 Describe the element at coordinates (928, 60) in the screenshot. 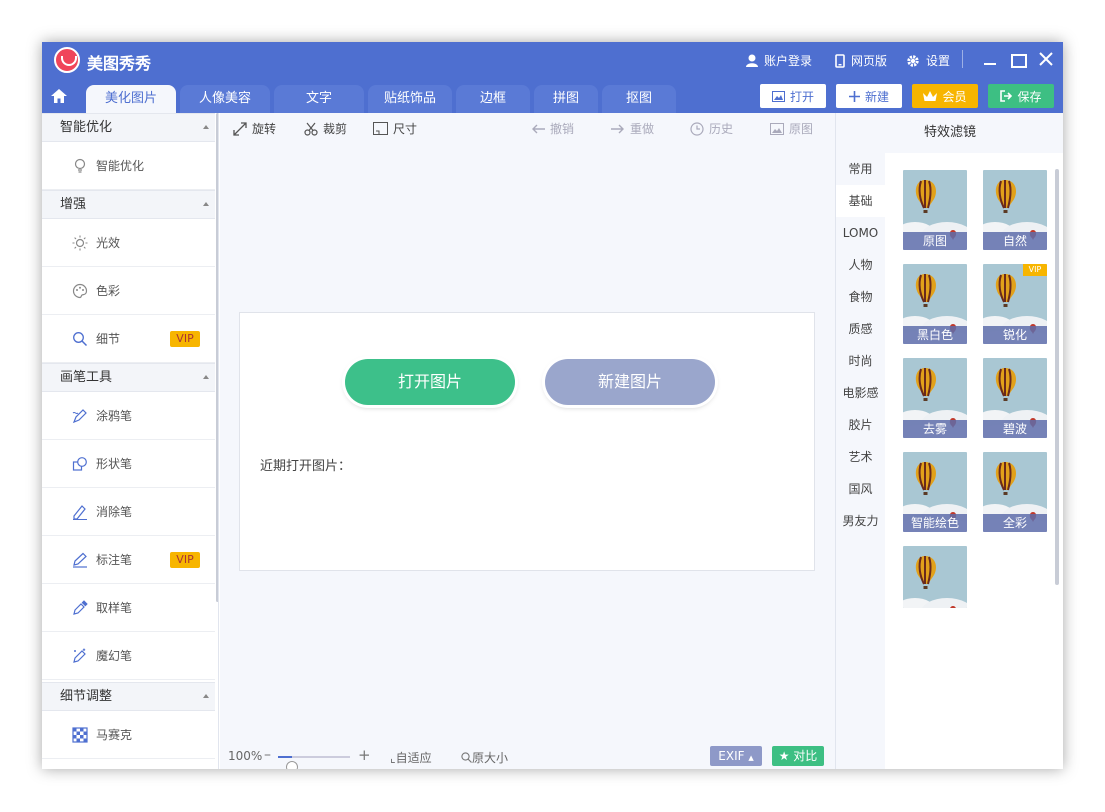

I see `settings-button: 设置` at that location.